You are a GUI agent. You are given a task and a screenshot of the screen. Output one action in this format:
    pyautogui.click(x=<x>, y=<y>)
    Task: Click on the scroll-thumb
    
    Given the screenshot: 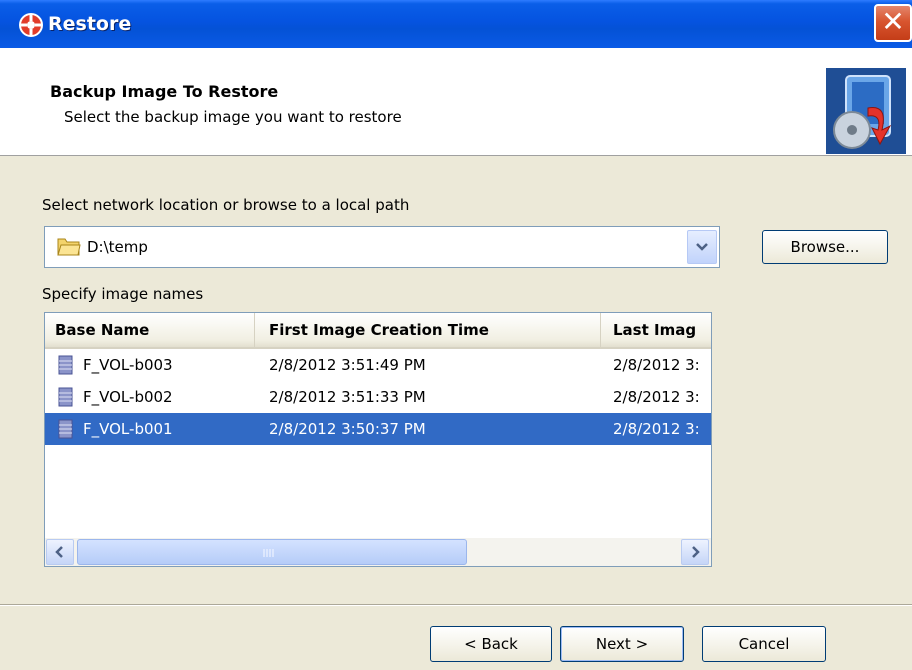 What is the action you would take?
    pyautogui.click(x=272, y=552)
    